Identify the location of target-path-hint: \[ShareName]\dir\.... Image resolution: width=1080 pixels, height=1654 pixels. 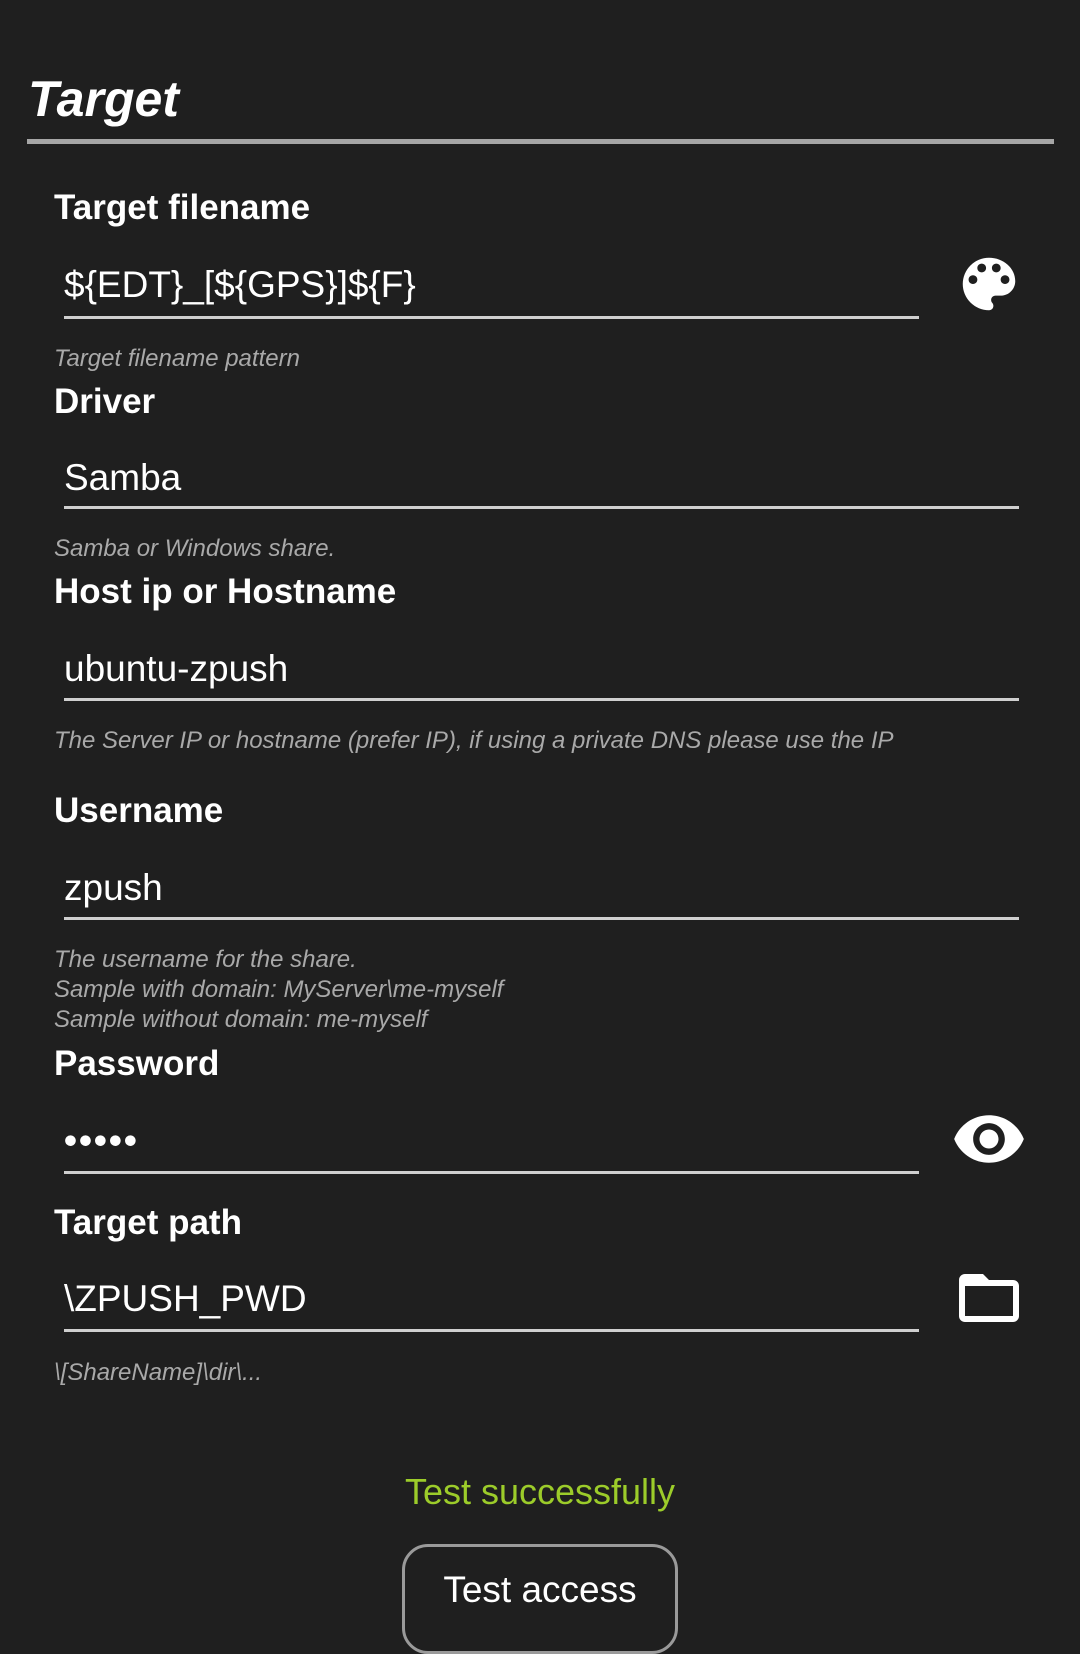
(158, 1372).